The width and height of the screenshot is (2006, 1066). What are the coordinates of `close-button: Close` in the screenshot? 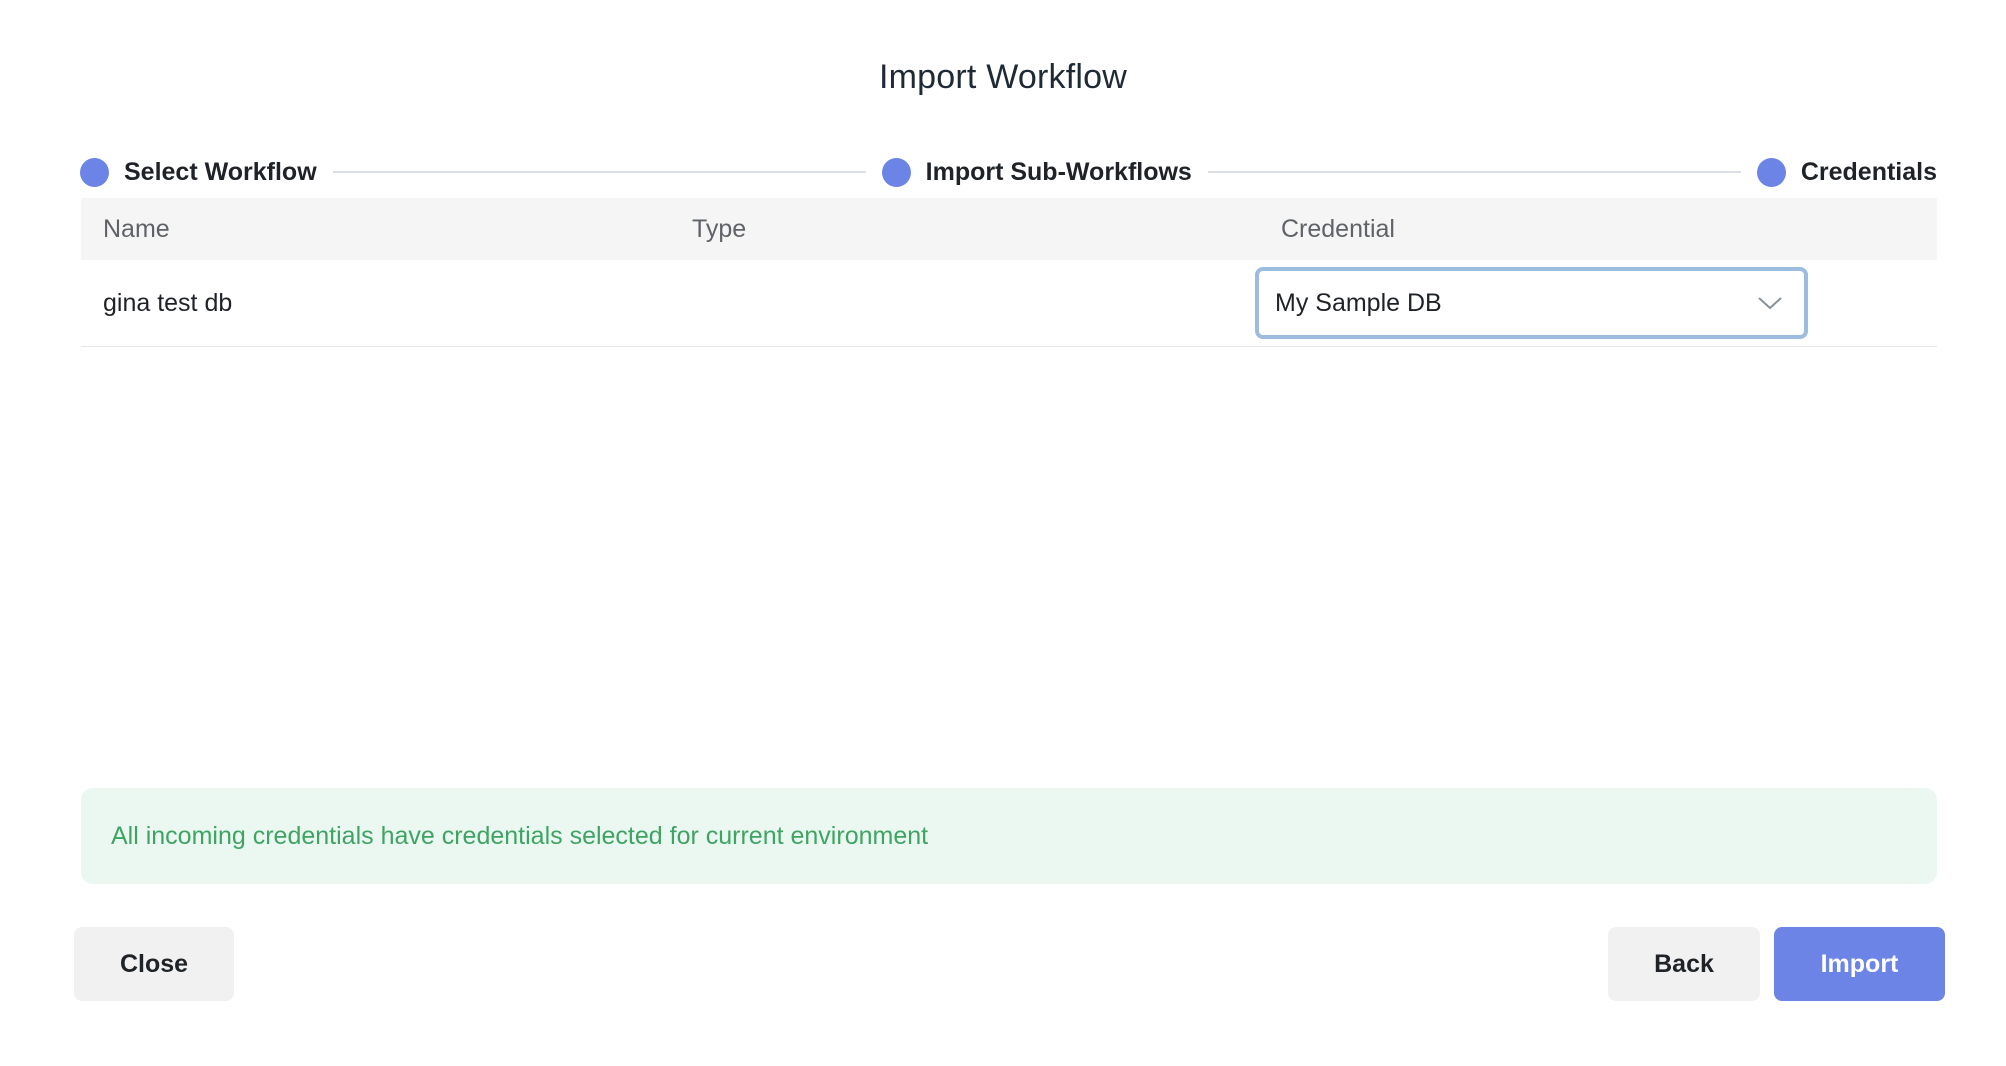 It's located at (154, 964).